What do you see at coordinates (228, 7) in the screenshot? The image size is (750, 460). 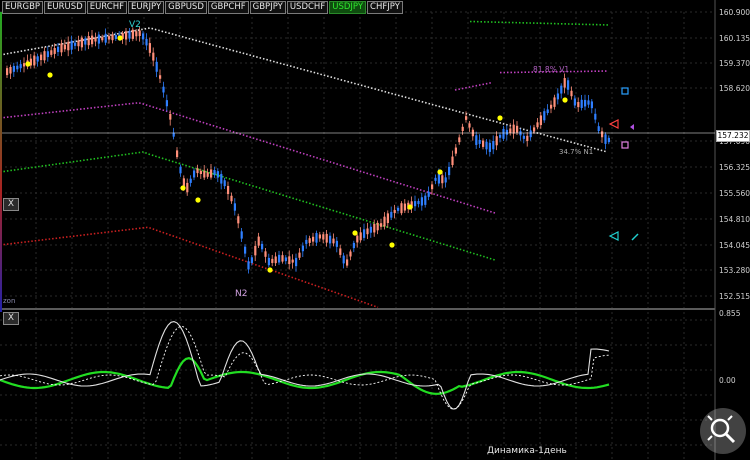 I see `tab-gbpchf: GBPCHF` at bounding box center [228, 7].